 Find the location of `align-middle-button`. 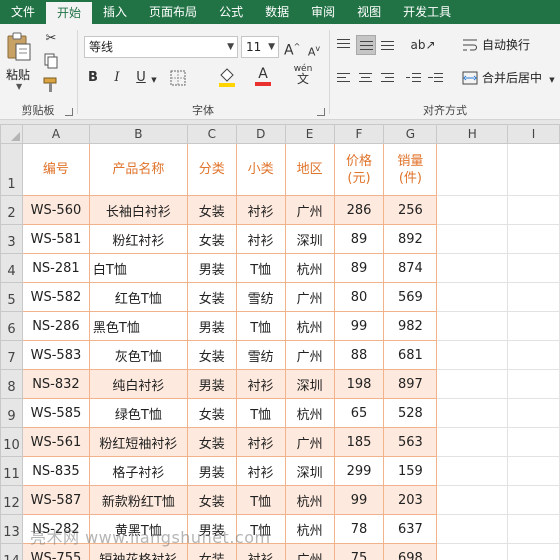

align-middle-button is located at coordinates (366, 45).